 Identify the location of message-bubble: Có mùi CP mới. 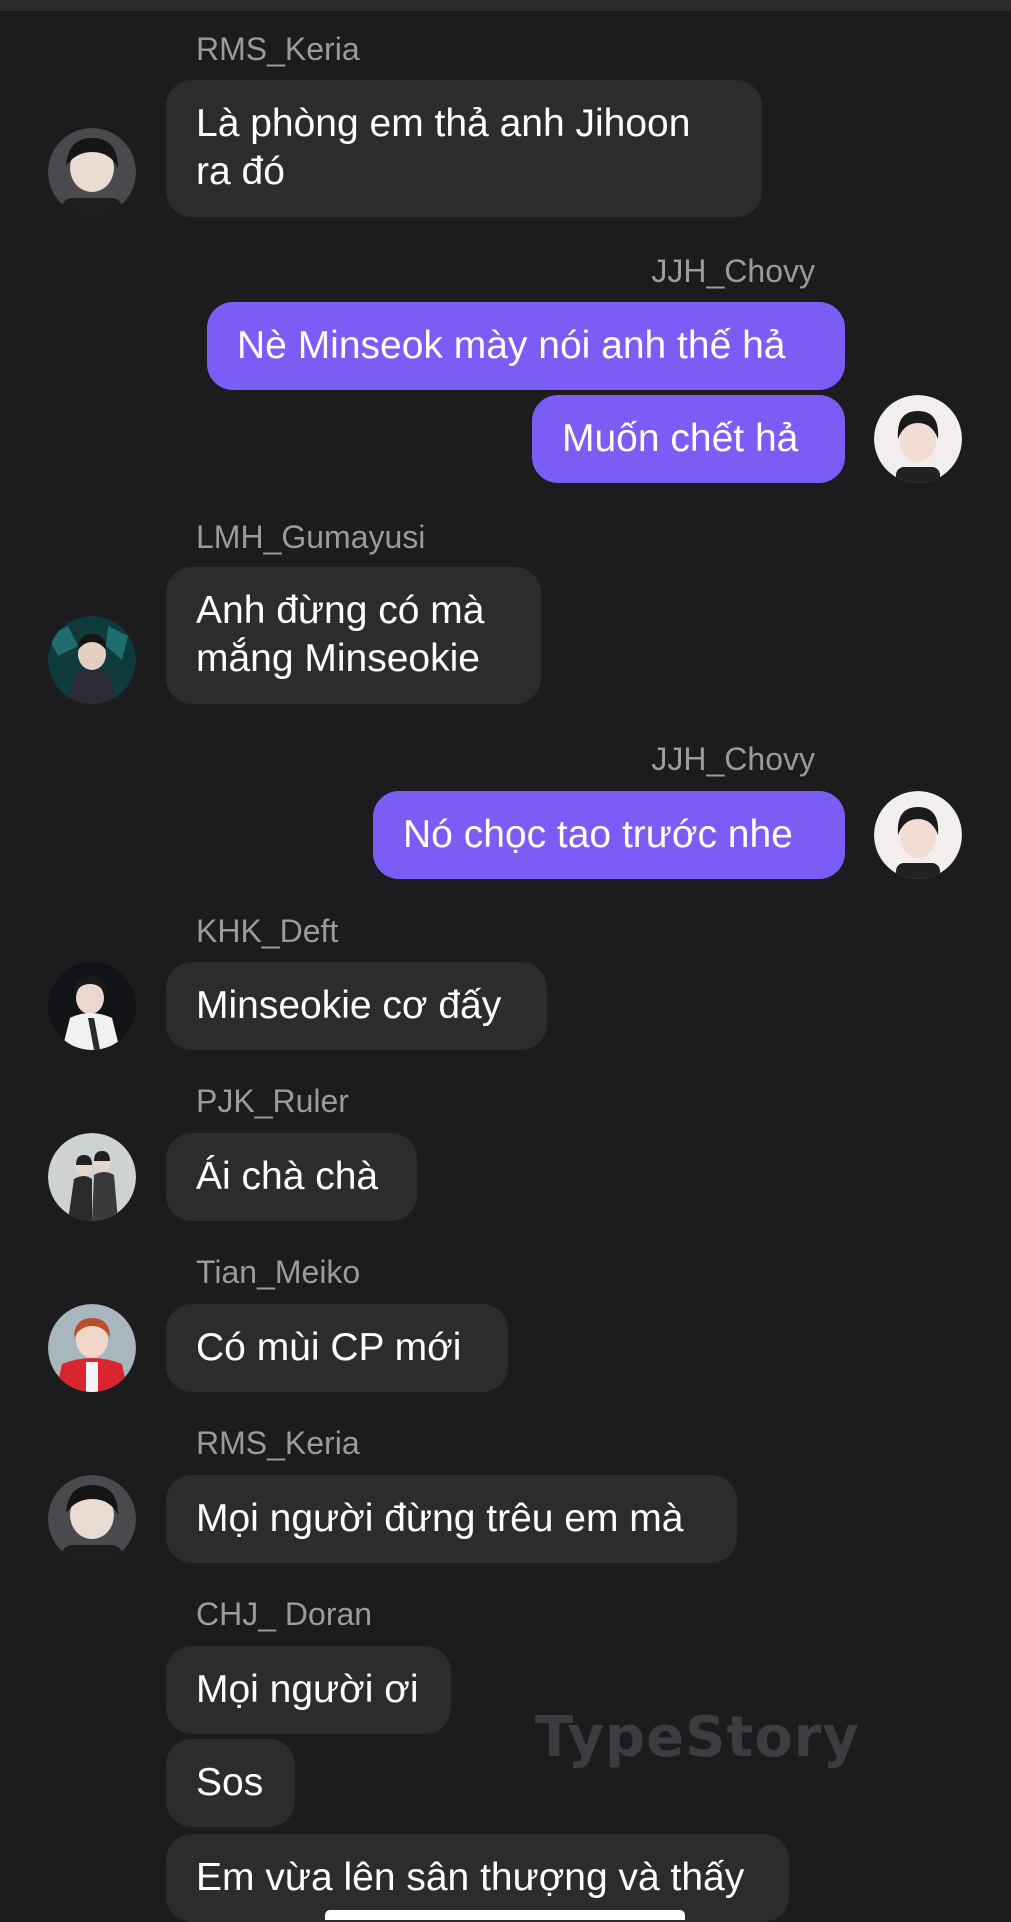
(337, 1348).